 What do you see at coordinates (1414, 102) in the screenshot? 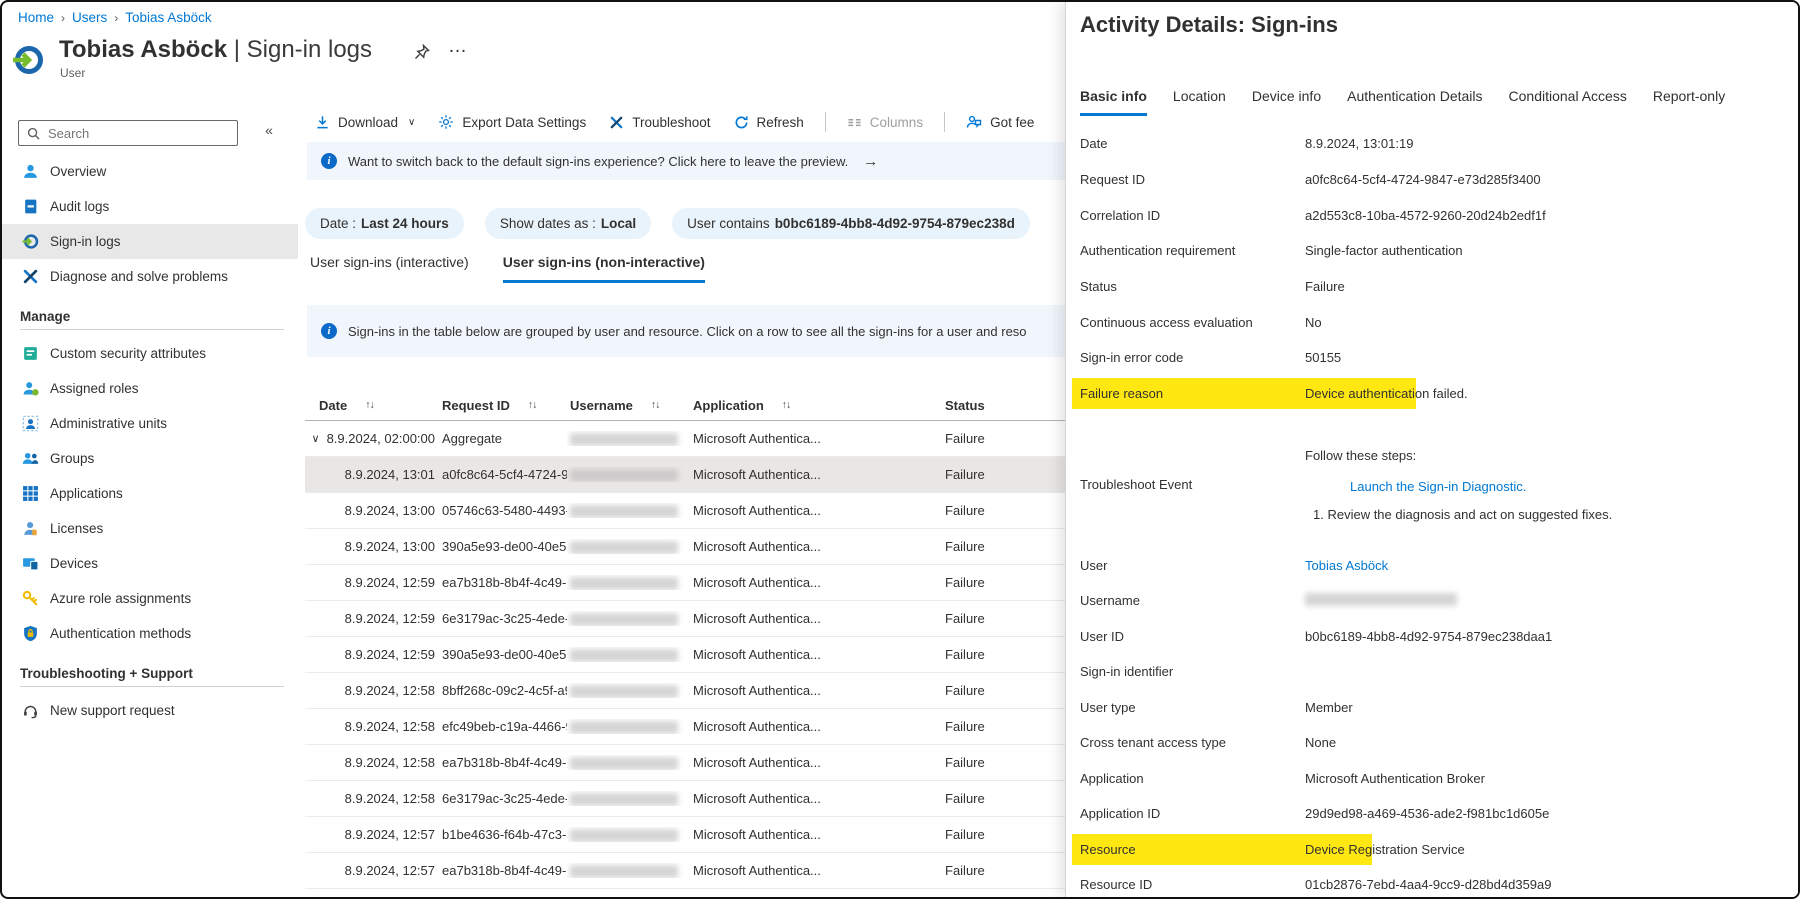
I see `tab-authentication-details: Authentication Details` at bounding box center [1414, 102].